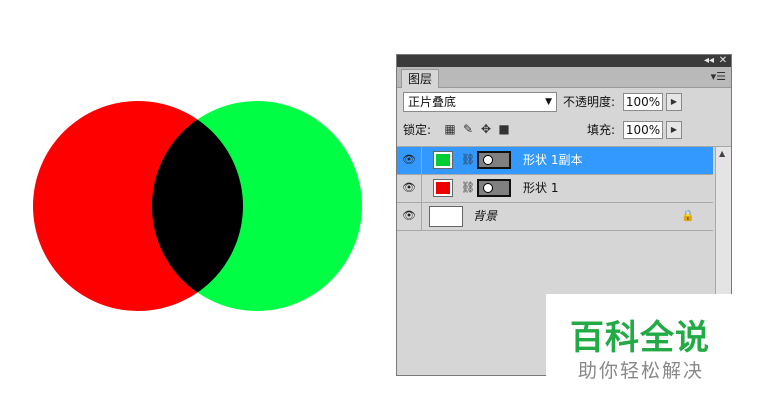 This screenshot has width=762, height=411. I want to click on layer-row: 👁 ⛓ 形状 1副本, so click(555, 161).